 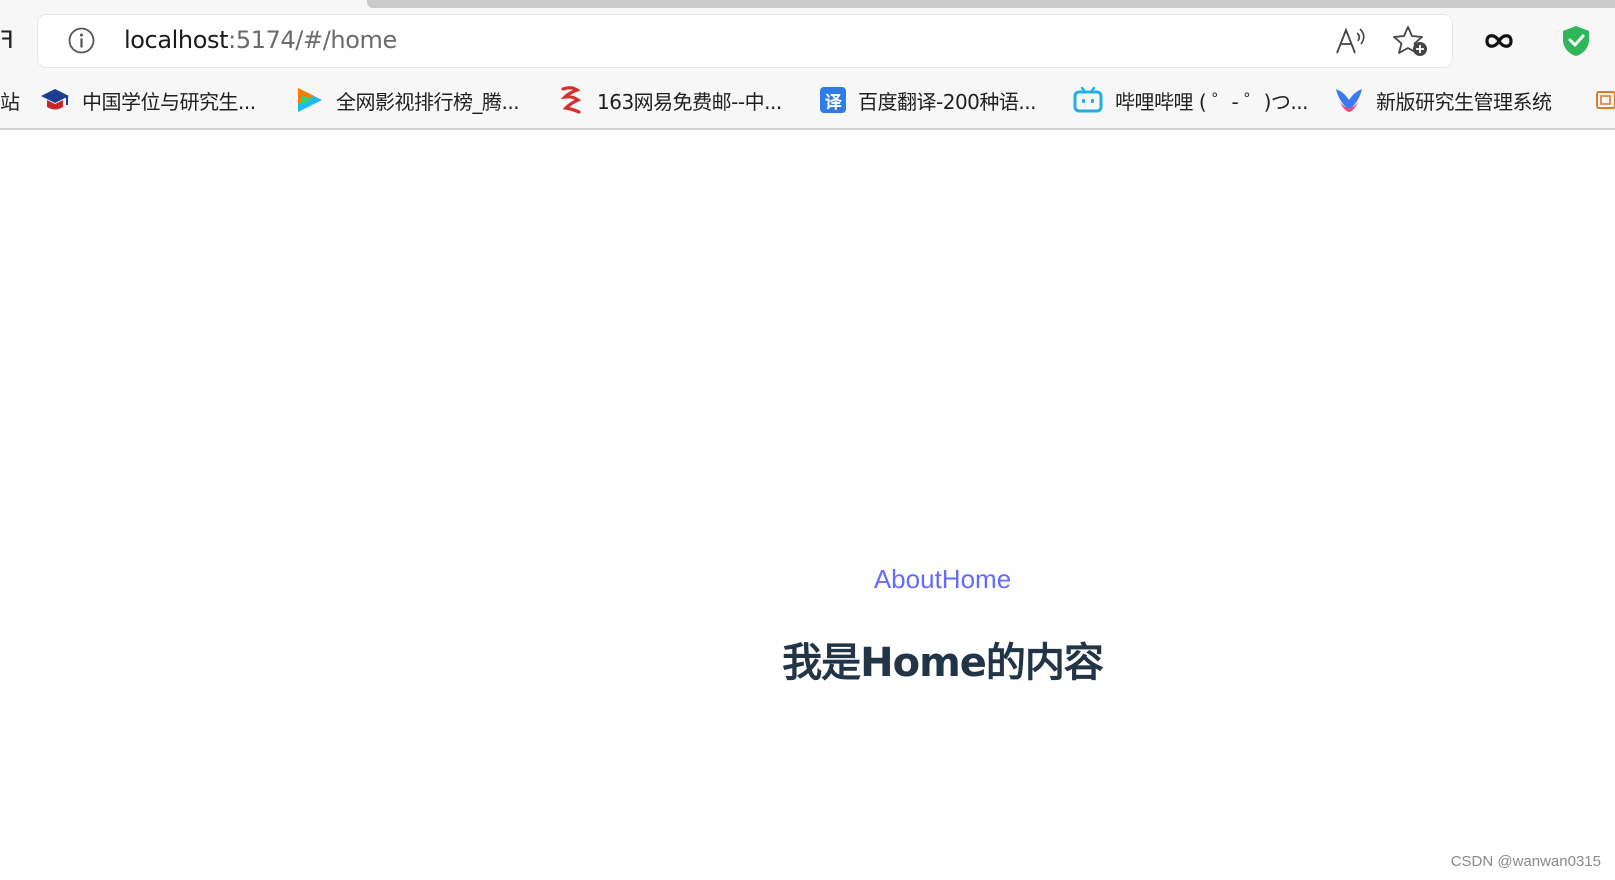 What do you see at coordinates (1411, 41) in the screenshot?
I see `add-favorite-star-icon` at bounding box center [1411, 41].